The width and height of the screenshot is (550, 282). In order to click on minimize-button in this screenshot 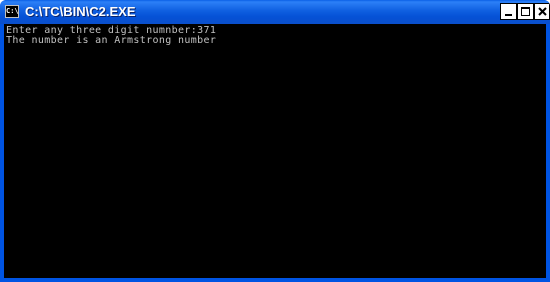, I will do `click(508, 11)`.